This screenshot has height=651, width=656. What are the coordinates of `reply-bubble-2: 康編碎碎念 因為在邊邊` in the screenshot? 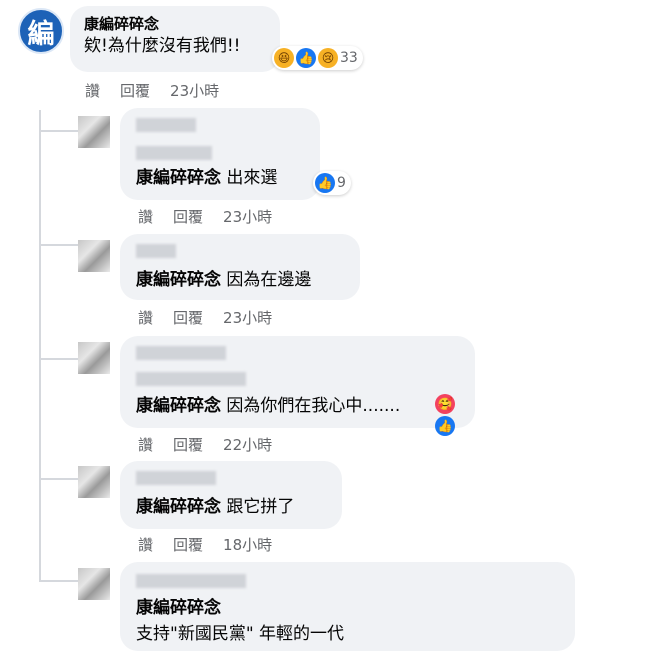 It's located at (240, 267).